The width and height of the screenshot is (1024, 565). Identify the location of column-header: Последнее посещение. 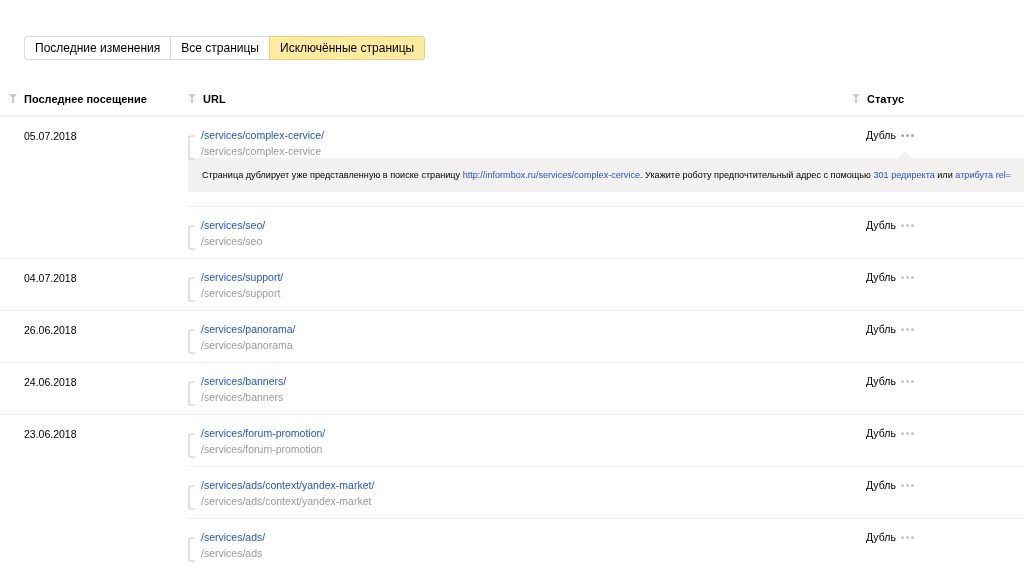
(85, 98).